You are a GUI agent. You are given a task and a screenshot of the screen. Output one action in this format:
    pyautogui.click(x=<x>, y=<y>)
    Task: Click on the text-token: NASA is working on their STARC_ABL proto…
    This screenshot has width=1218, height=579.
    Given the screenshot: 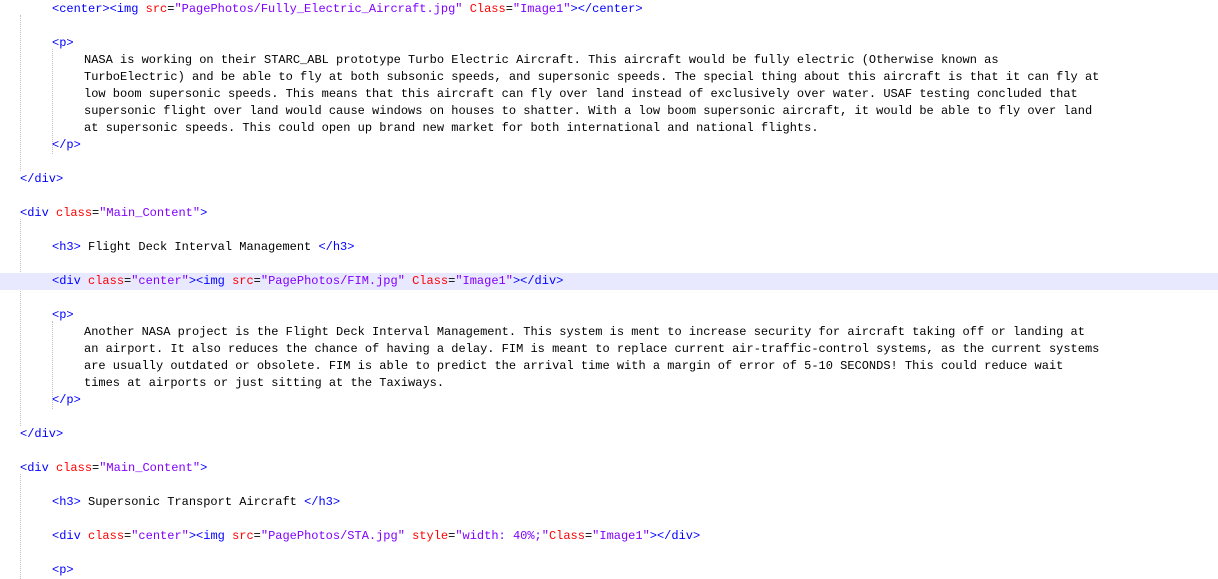 What is the action you would take?
    pyautogui.click(x=541, y=60)
    